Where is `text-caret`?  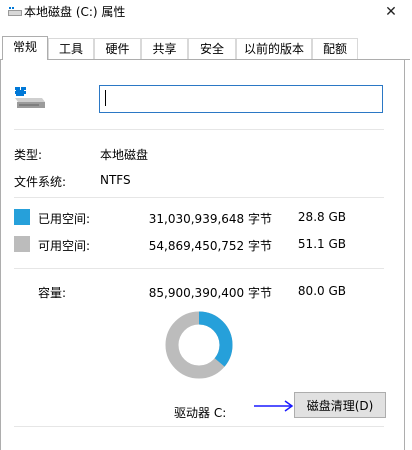
text-caret is located at coordinates (105, 98).